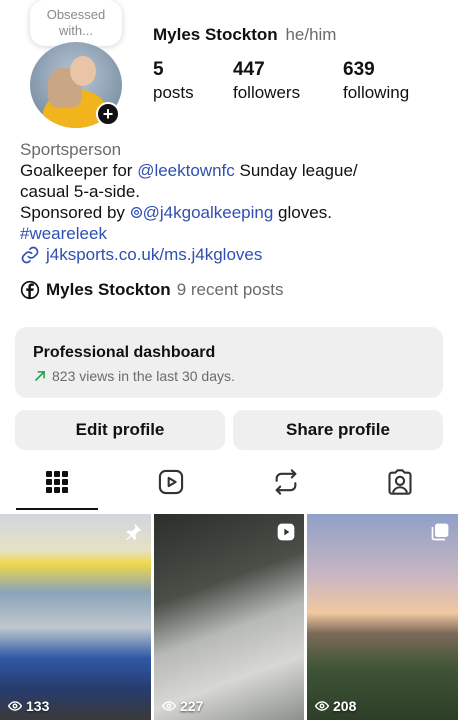 This screenshot has height=720, width=458. Describe the element at coordinates (376, 81) in the screenshot. I see `stat-following: 639 following` at that location.